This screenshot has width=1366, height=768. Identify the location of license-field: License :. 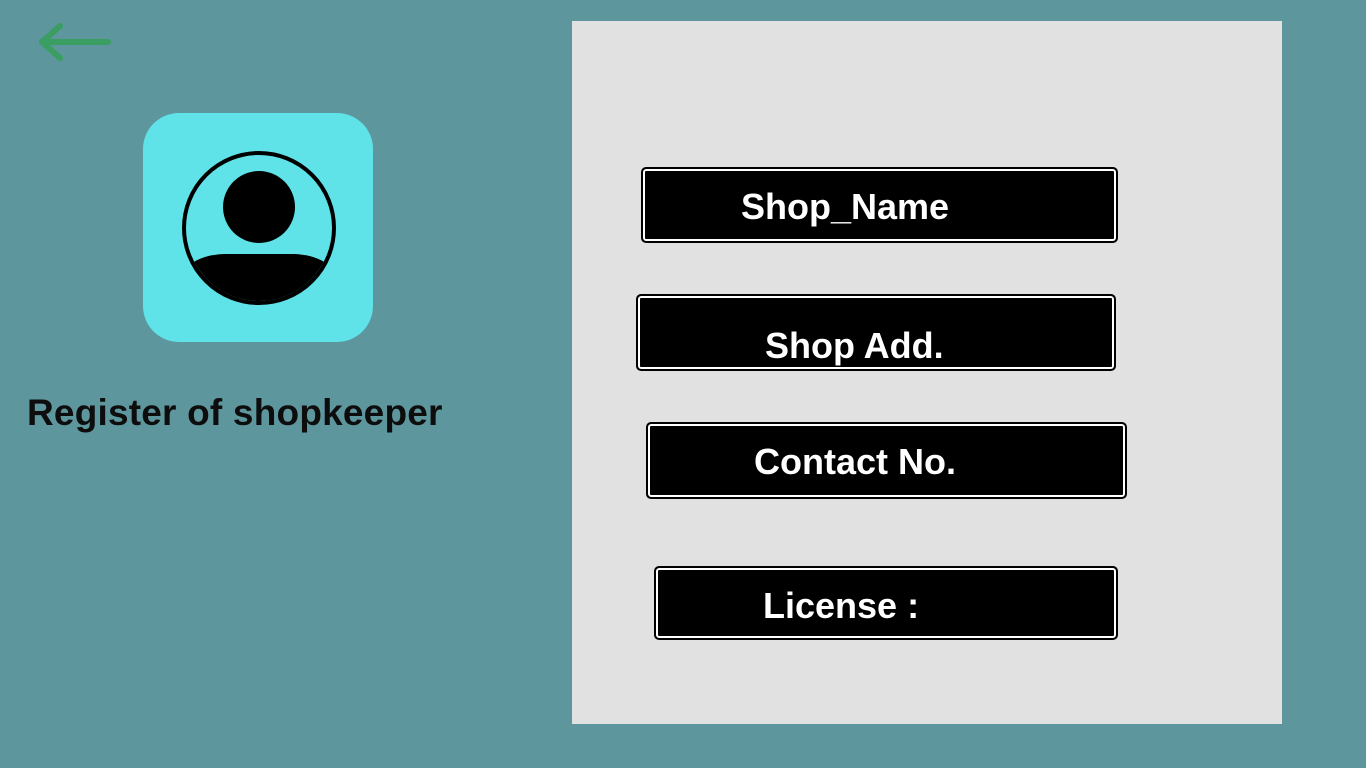
(886, 603).